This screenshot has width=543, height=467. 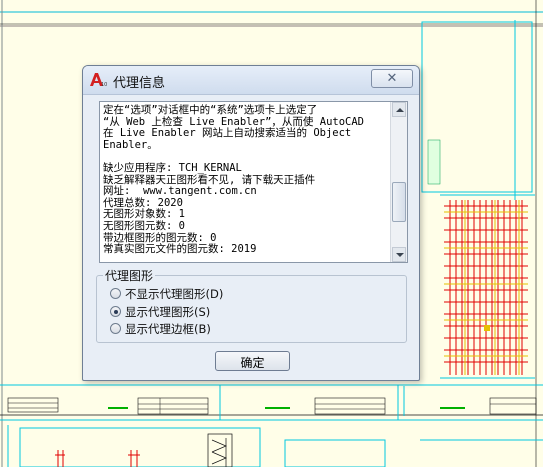 I want to click on scroll-up-button, so click(x=399, y=109).